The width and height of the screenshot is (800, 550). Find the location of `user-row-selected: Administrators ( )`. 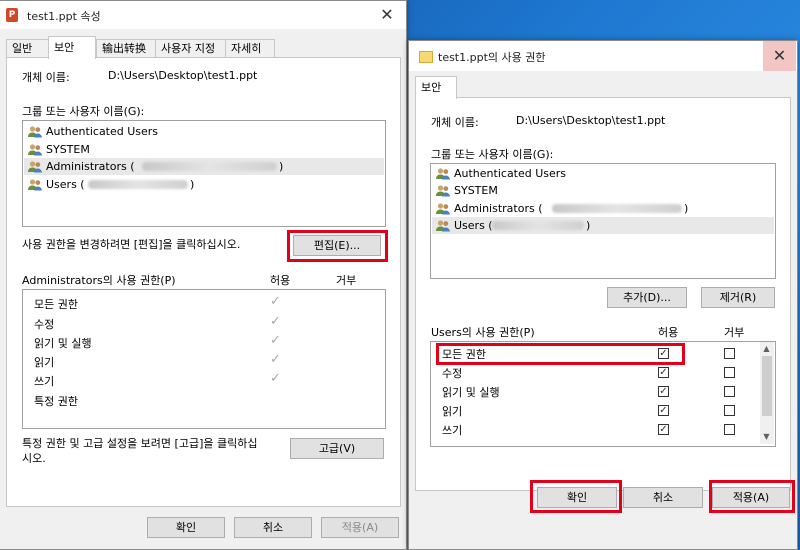

user-row-selected: Administrators ( ) is located at coordinates (204, 166).